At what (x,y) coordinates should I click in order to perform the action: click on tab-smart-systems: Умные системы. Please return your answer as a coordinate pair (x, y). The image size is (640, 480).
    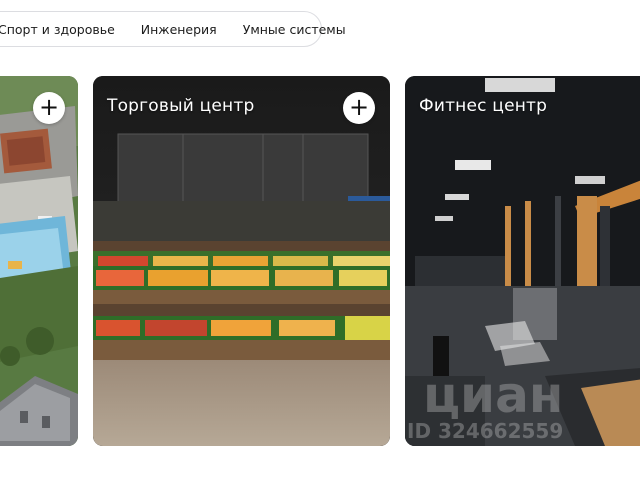
    Looking at the image, I should click on (294, 29).